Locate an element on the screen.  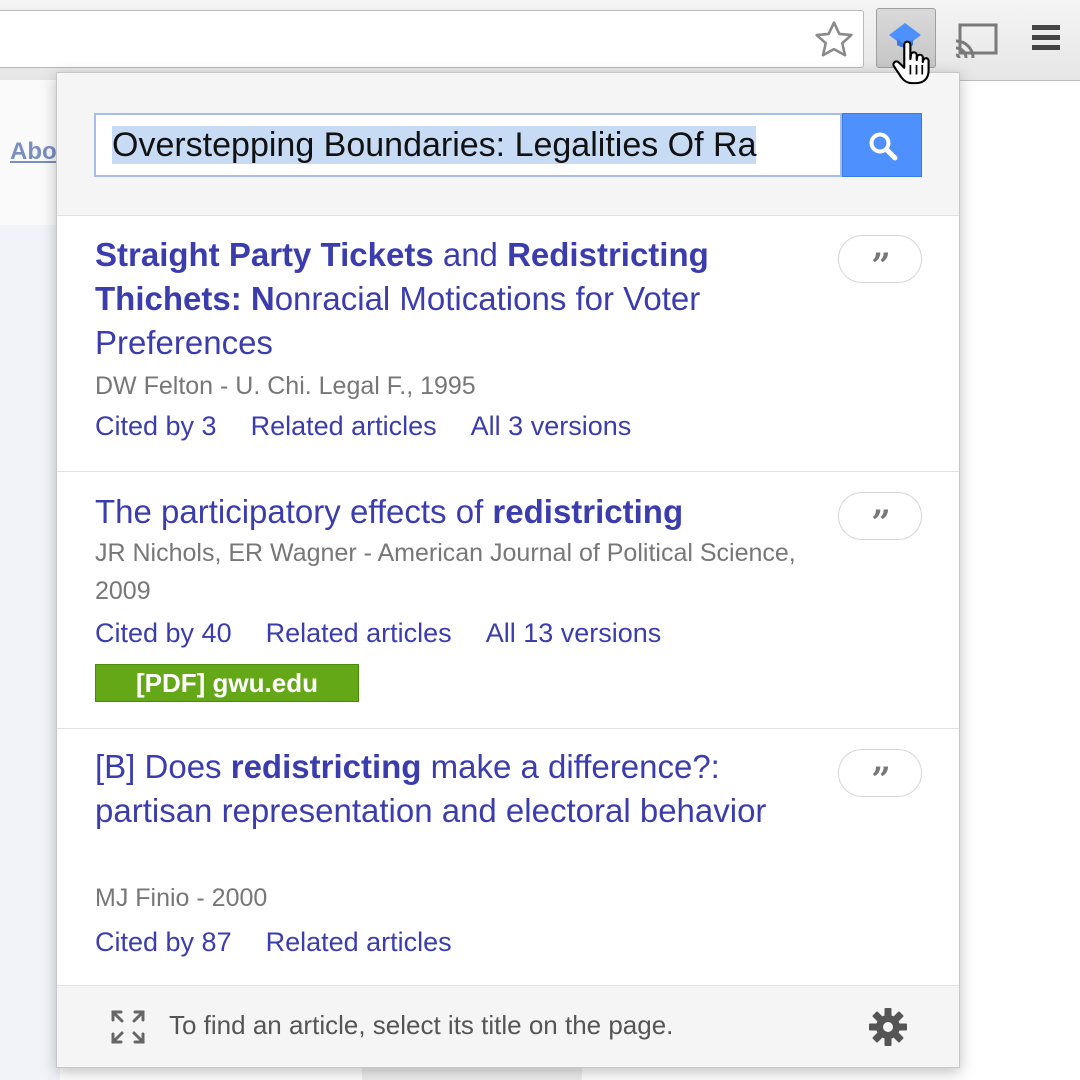
all-versions-link: All 3 versions is located at coordinates (551, 426).